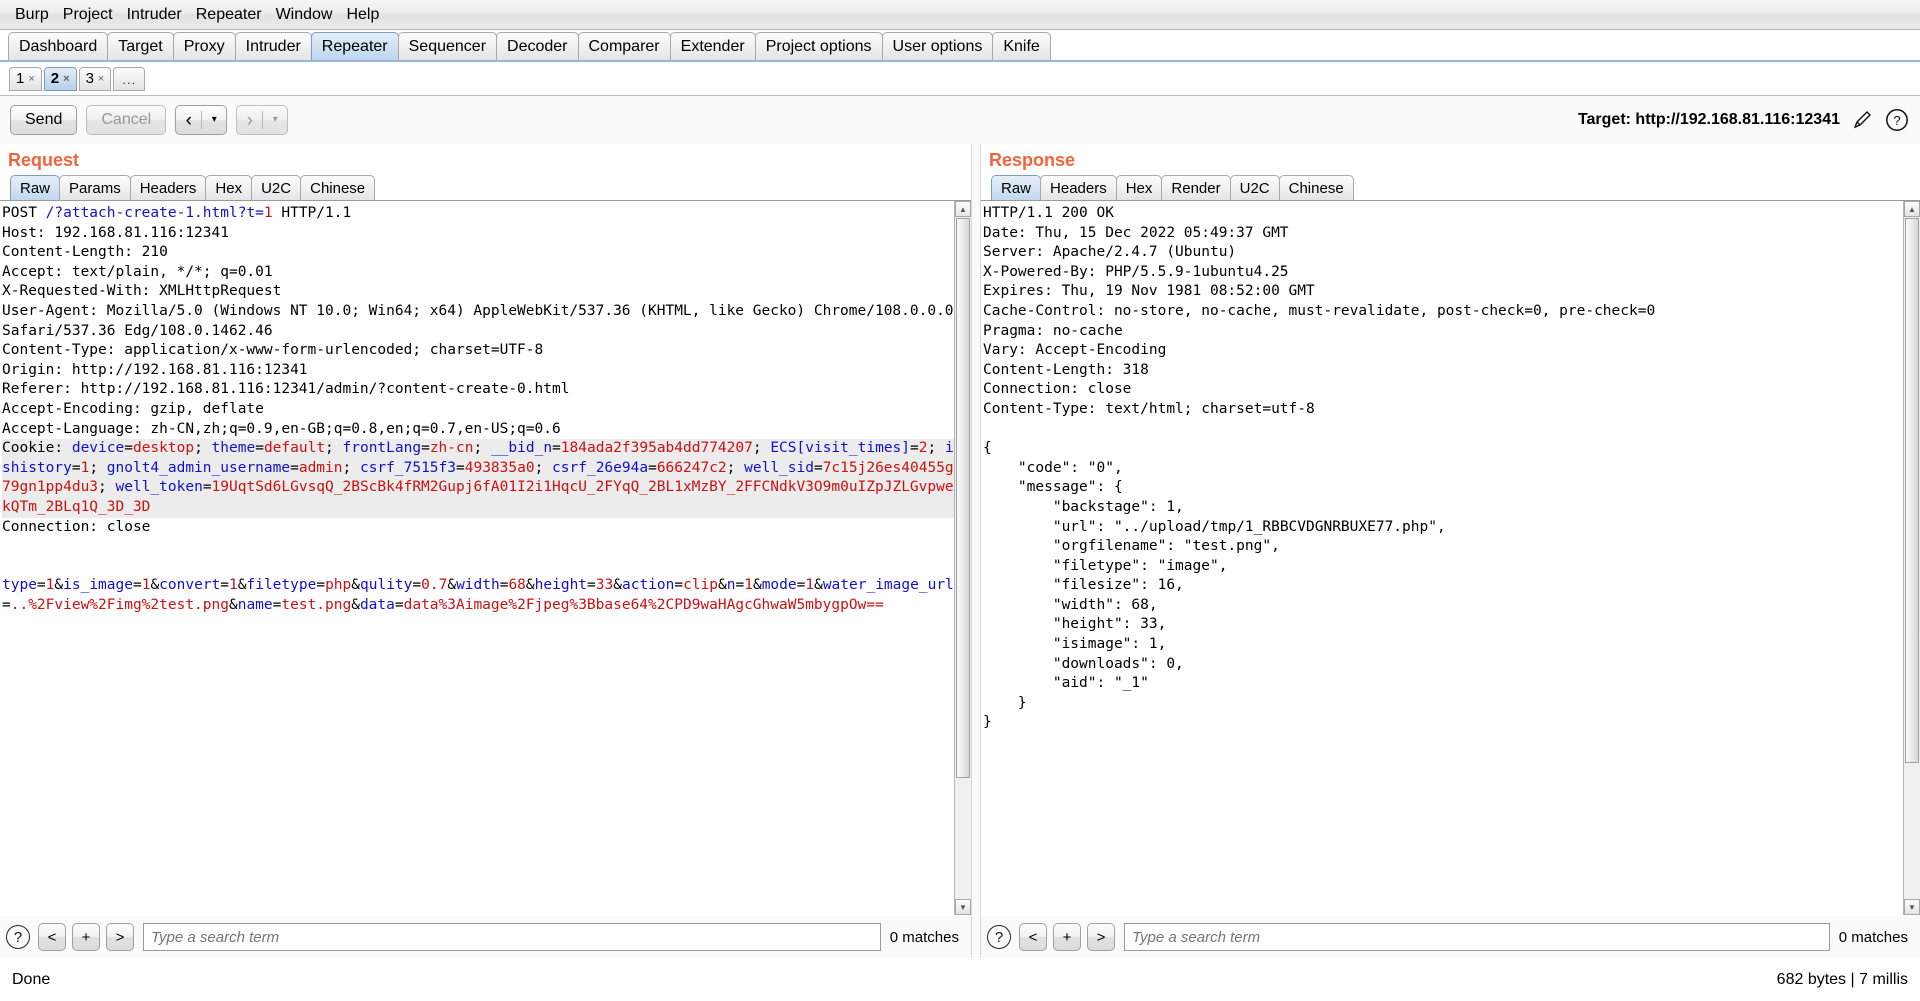  I want to click on tab-dashboard: Dashboard, so click(58, 46).